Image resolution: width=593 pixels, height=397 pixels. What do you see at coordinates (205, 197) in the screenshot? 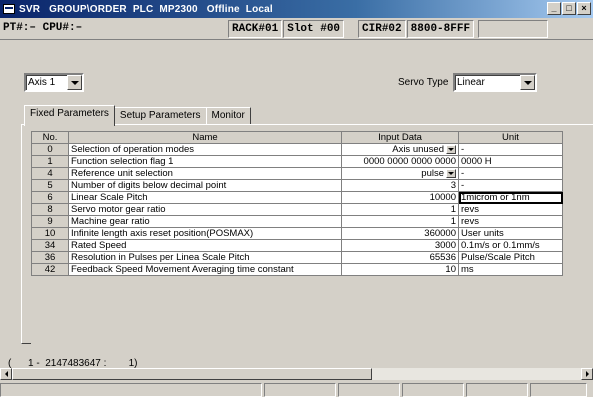
I see `parameter-name: Linear Scale Pitch` at bounding box center [205, 197].